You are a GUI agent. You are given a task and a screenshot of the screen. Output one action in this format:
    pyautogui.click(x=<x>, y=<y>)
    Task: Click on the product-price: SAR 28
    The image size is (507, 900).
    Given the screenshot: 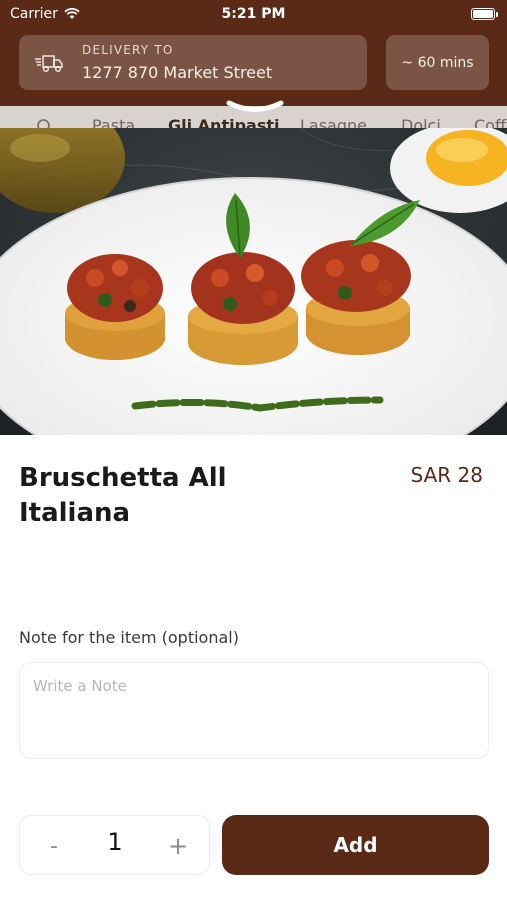 What is the action you would take?
    pyautogui.click(x=446, y=475)
    